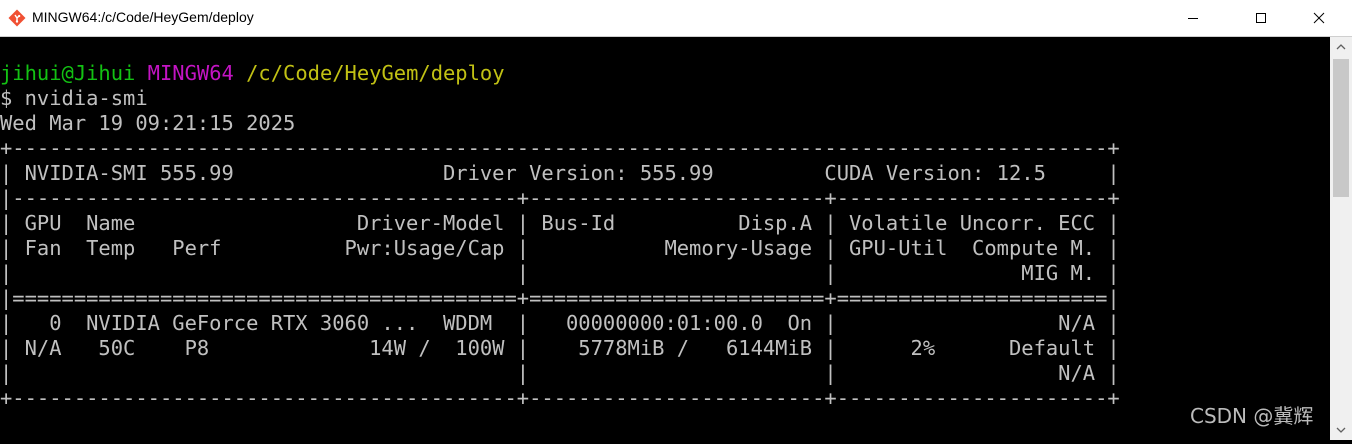 This screenshot has height=444, width=1352. What do you see at coordinates (148, 123) in the screenshot?
I see `date-output: Wed Mar 19 09:21:15 2025` at bounding box center [148, 123].